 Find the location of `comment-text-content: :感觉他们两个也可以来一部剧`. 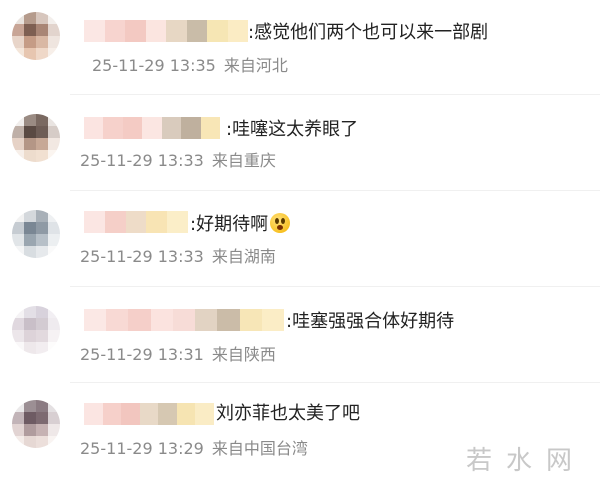

comment-text-content: :感觉他们两个也可以来一部剧 is located at coordinates (368, 32).